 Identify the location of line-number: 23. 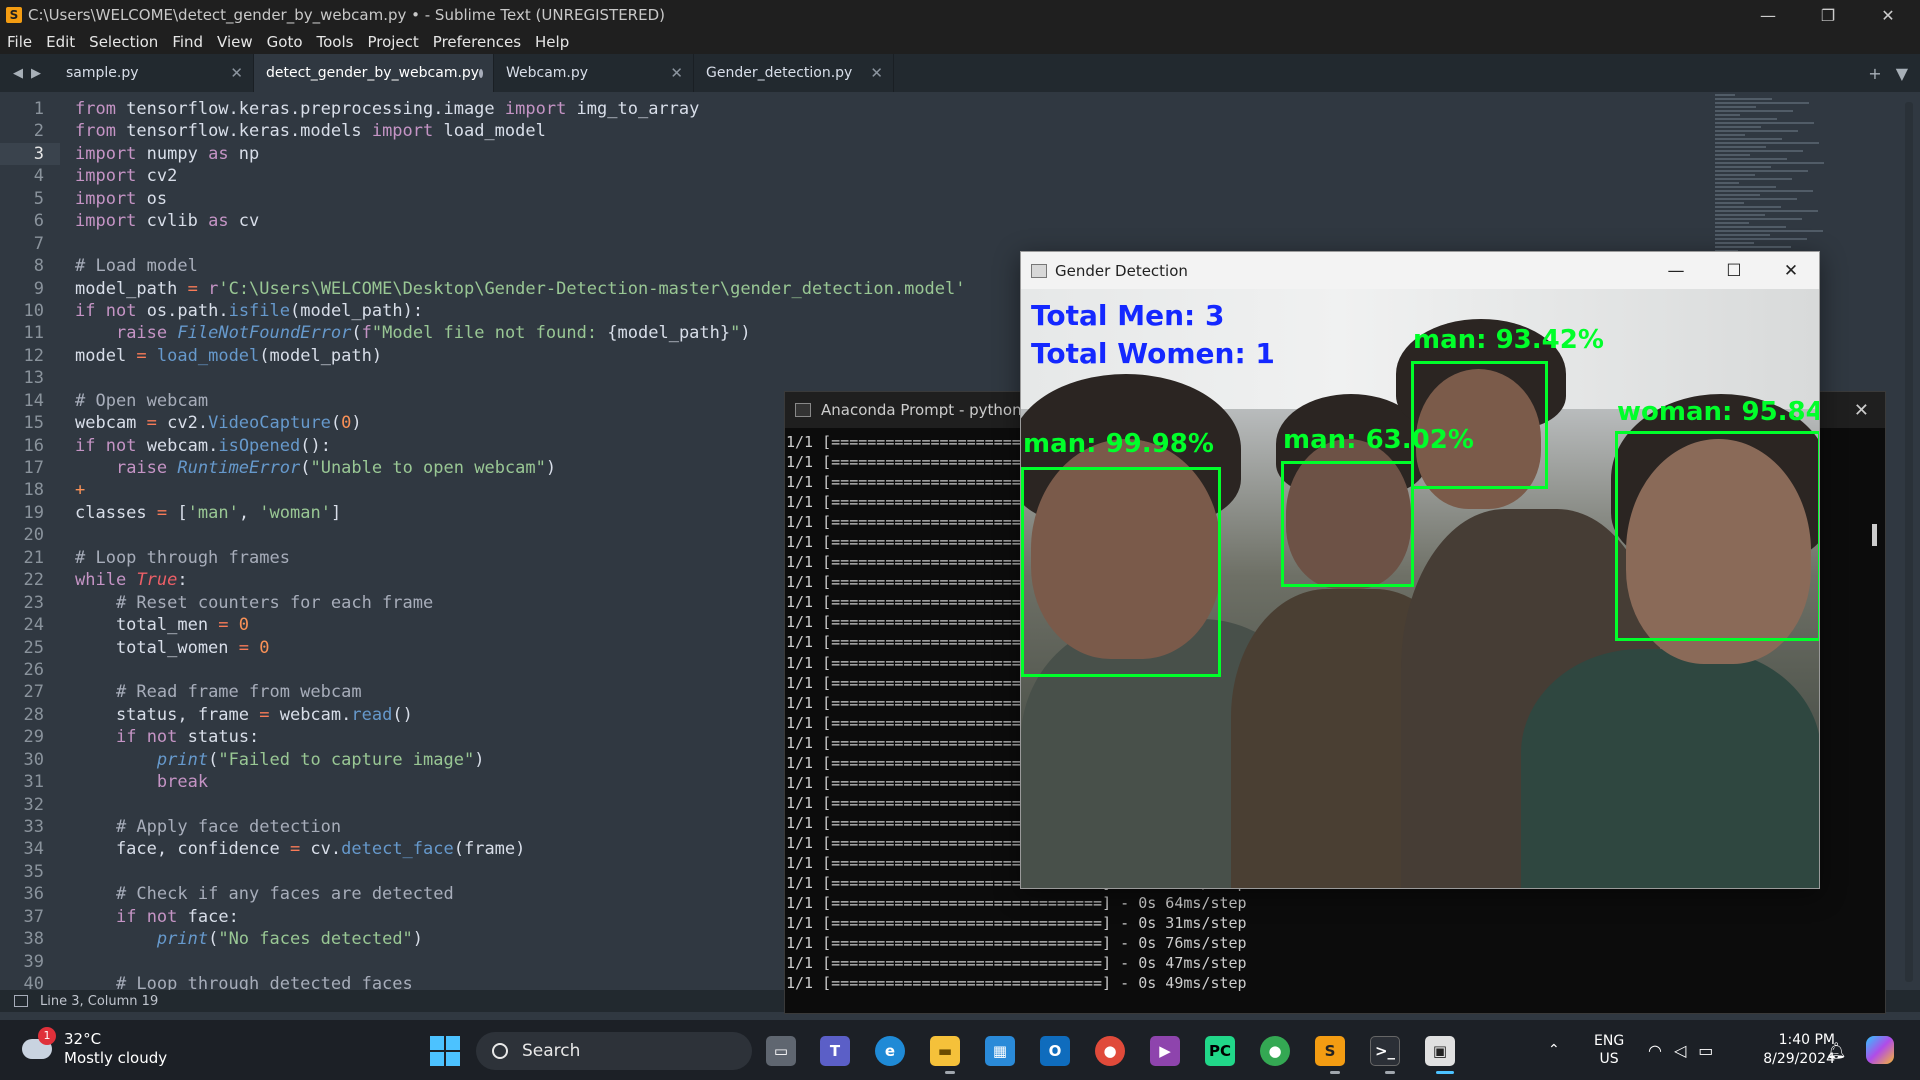
(33, 602).